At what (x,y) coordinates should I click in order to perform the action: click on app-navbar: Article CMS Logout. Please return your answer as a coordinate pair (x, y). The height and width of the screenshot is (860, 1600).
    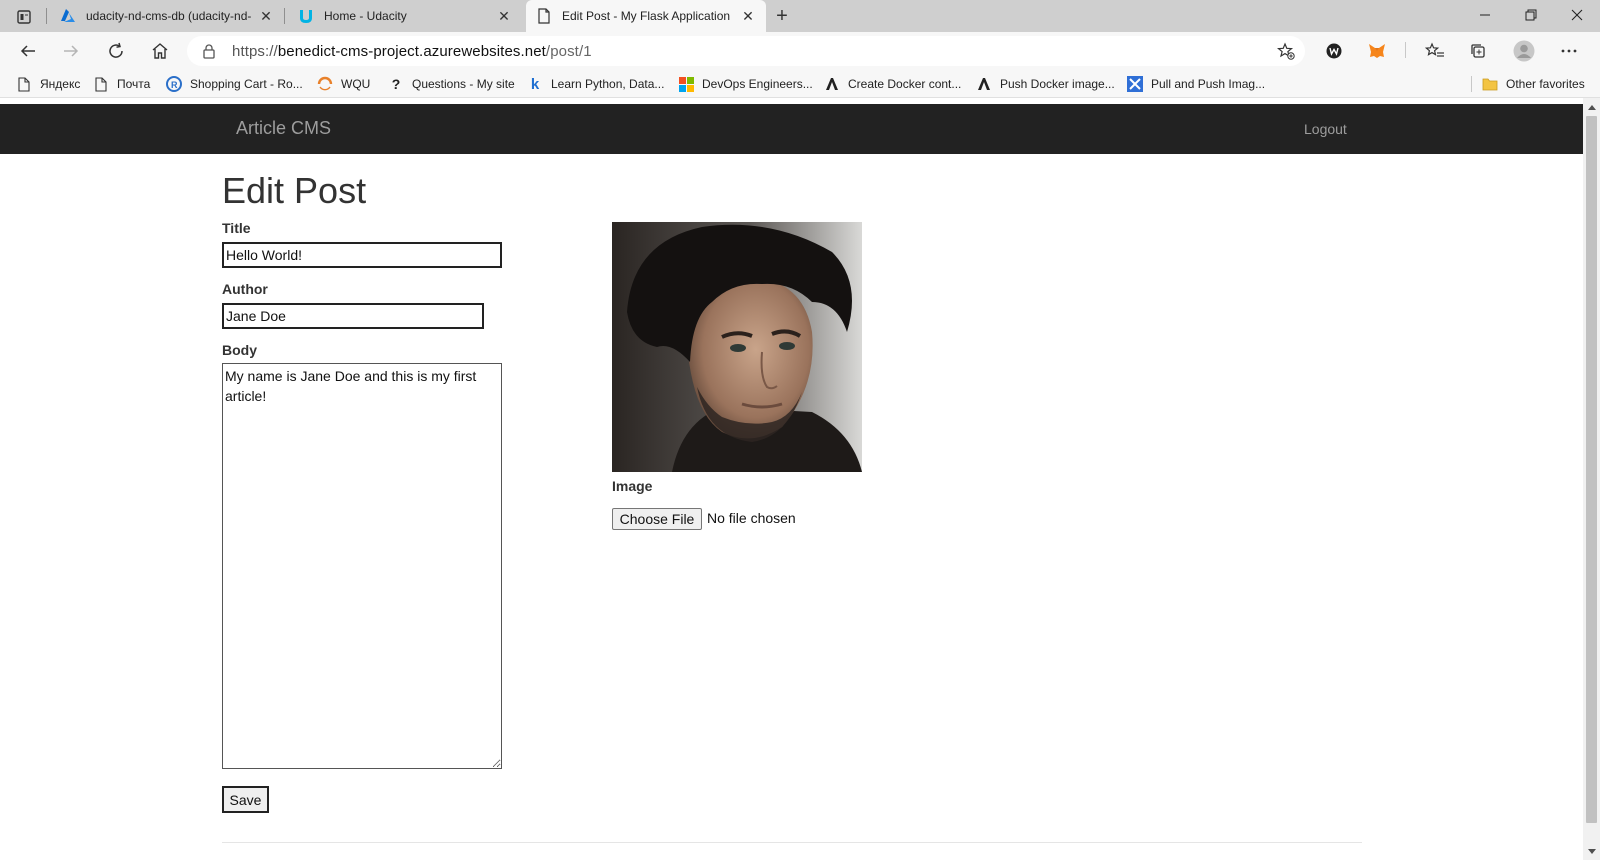
    Looking at the image, I should click on (791, 129).